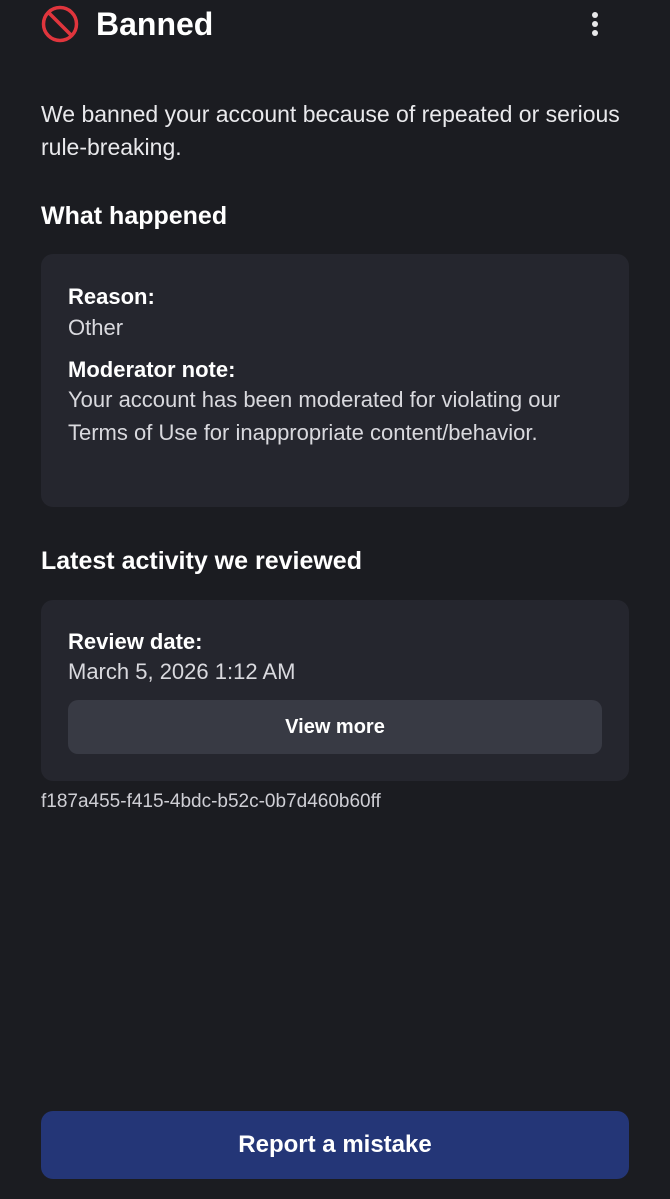 This screenshot has width=670, height=1199. Describe the element at coordinates (60, 24) in the screenshot. I see `ban-icon` at that location.